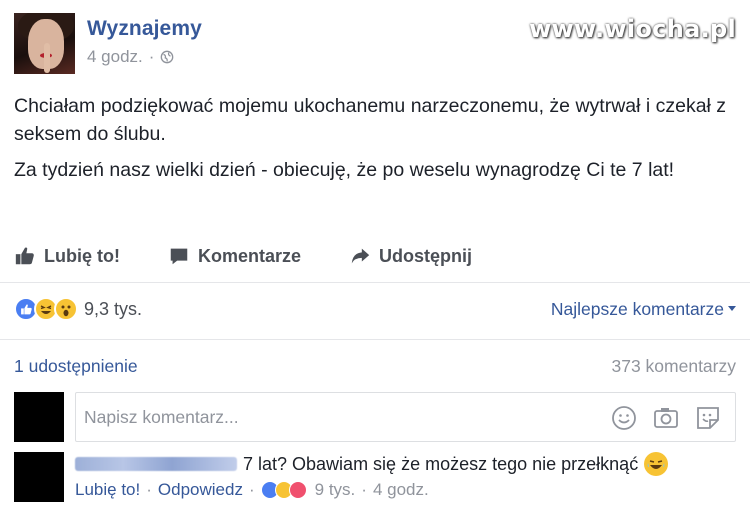  I want to click on comment-bubble-icon, so click(179, 256).